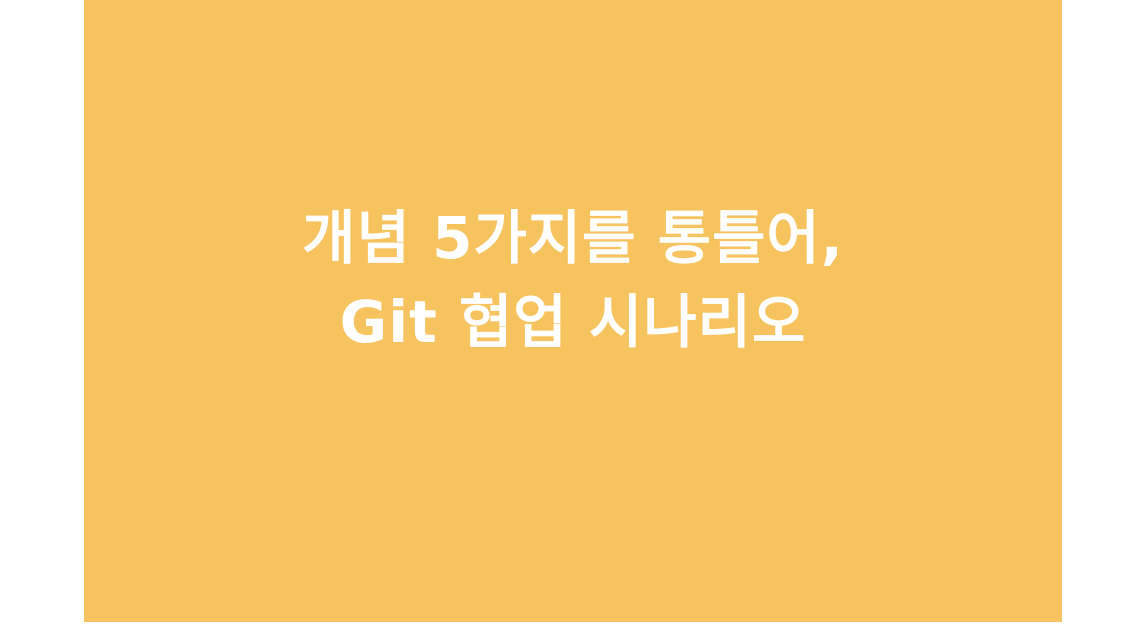 The image size is (1124, 632). I want to click on slide-title-line-1: 개념 5가지를 통틀어,, so click(573, 238).